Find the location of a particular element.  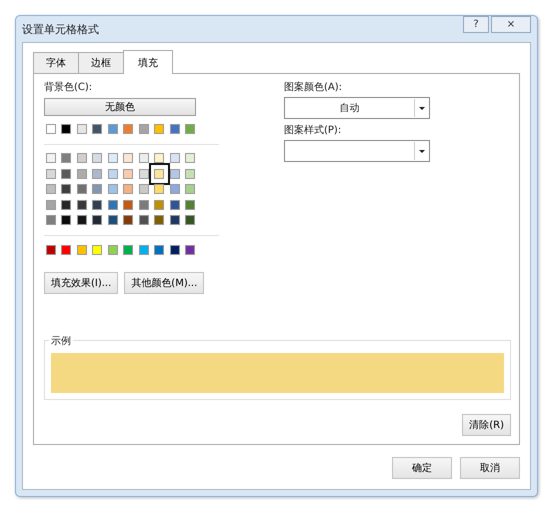

pattern-style-dropdown is located at coordinates (357, 151).